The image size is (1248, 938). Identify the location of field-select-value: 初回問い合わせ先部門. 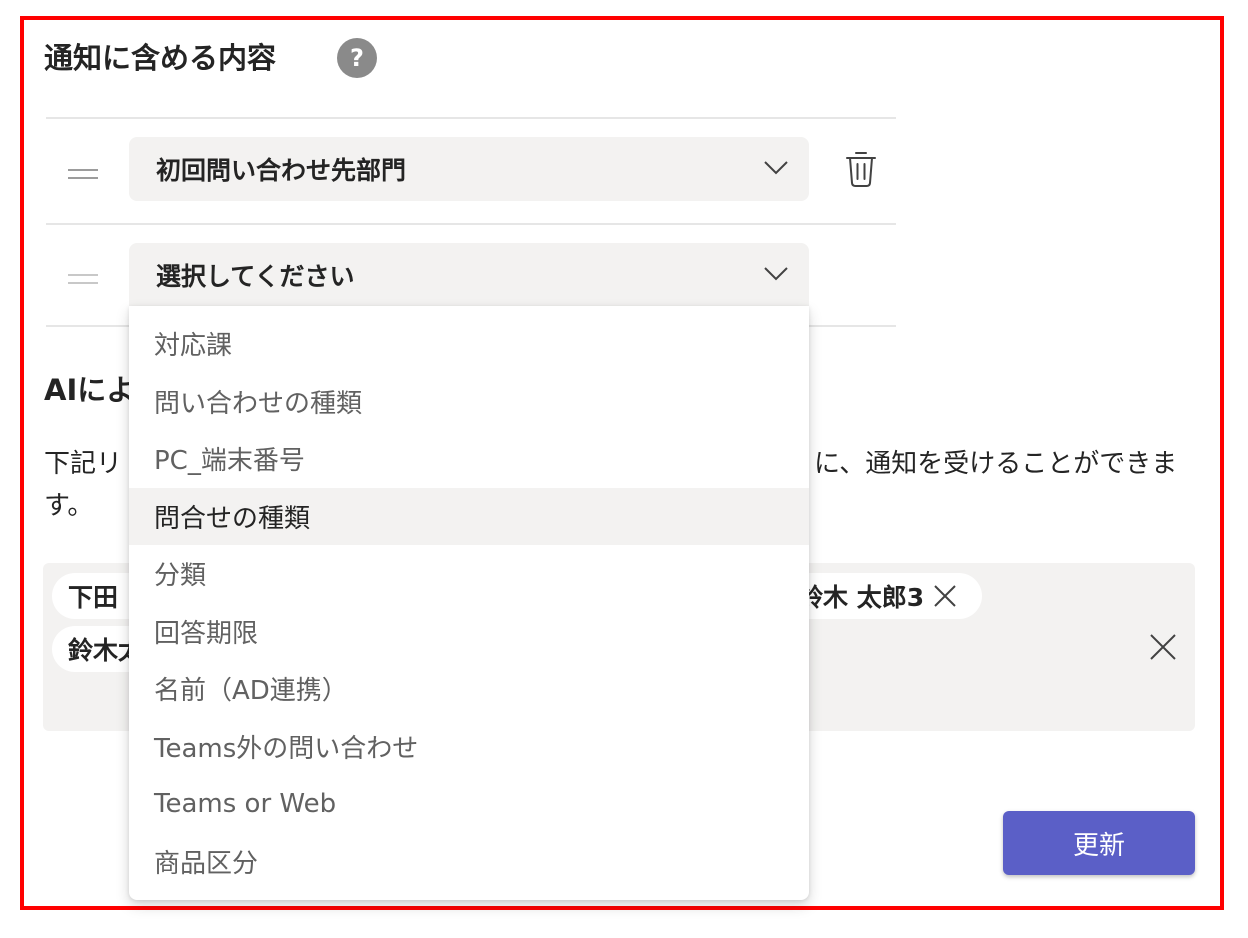
(281, 170).